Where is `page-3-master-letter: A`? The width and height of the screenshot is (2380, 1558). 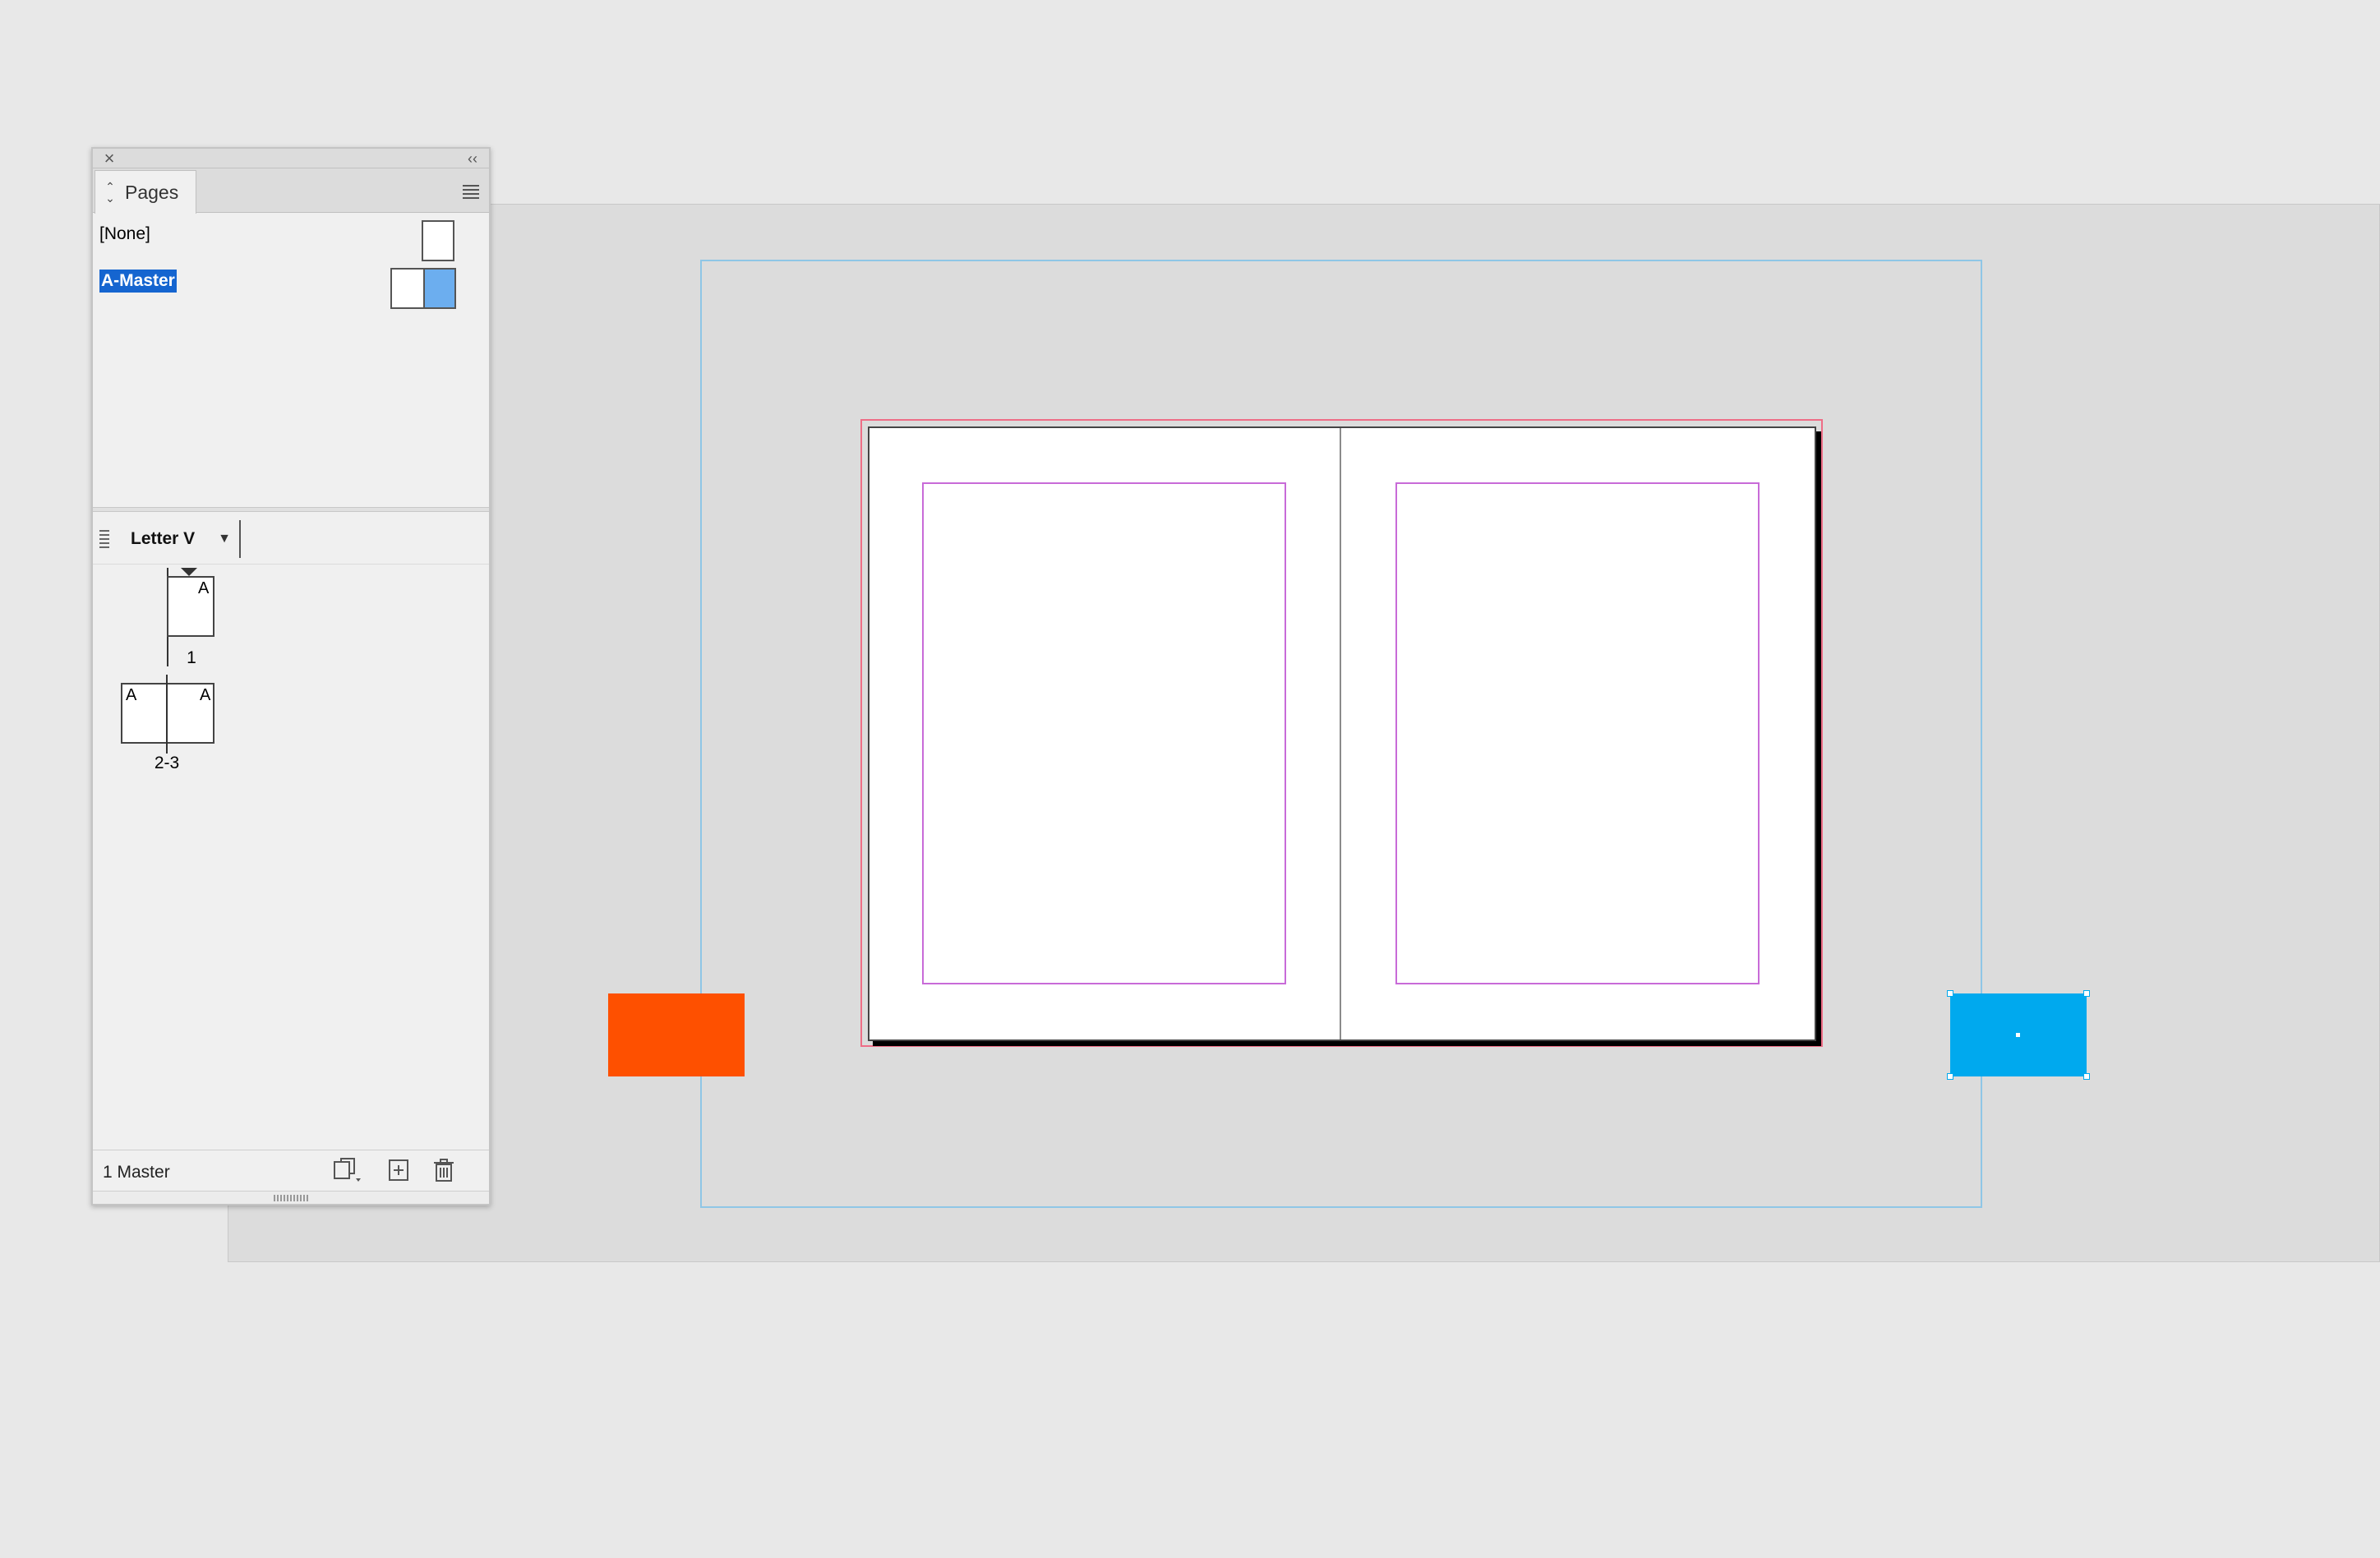 page-3-master-letter: A is located at coordinates (205, 695).